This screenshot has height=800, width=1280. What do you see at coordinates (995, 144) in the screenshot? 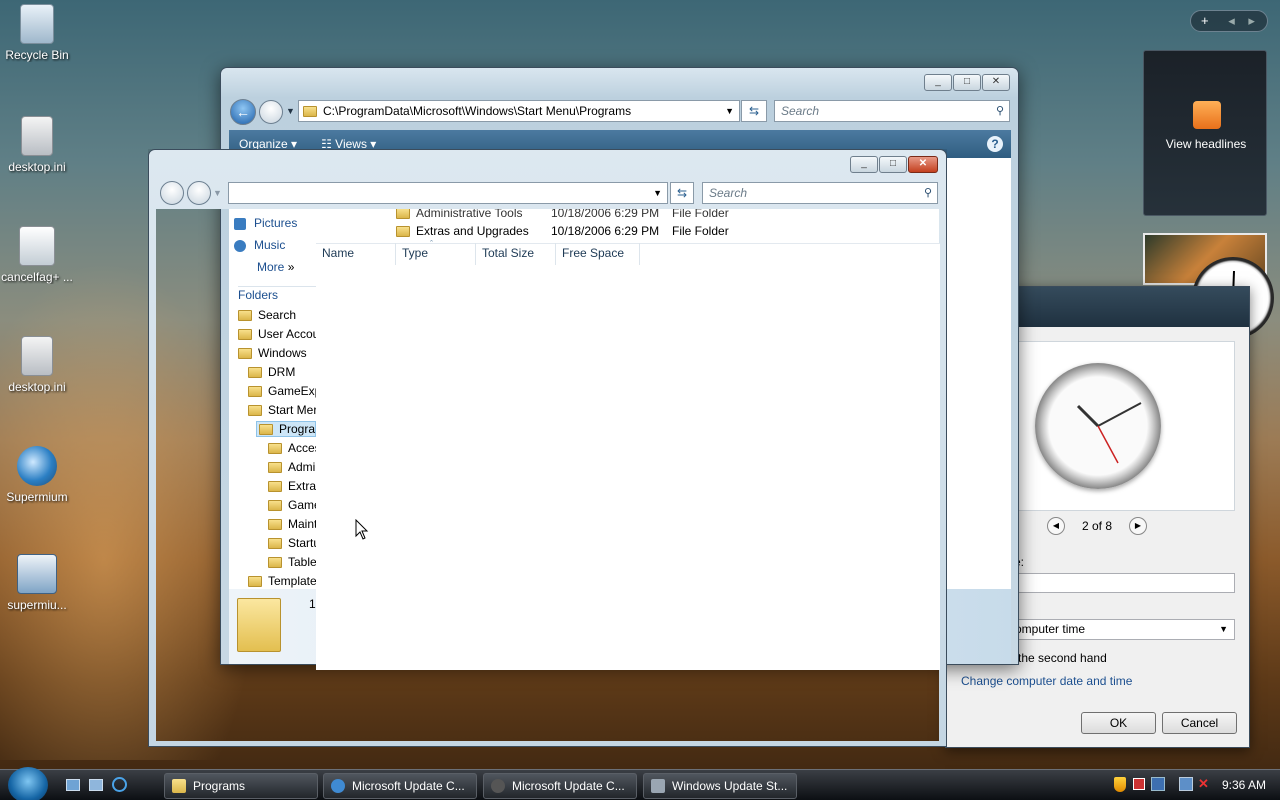
I see `help-icon: ?` at bounding box center [995, 144].